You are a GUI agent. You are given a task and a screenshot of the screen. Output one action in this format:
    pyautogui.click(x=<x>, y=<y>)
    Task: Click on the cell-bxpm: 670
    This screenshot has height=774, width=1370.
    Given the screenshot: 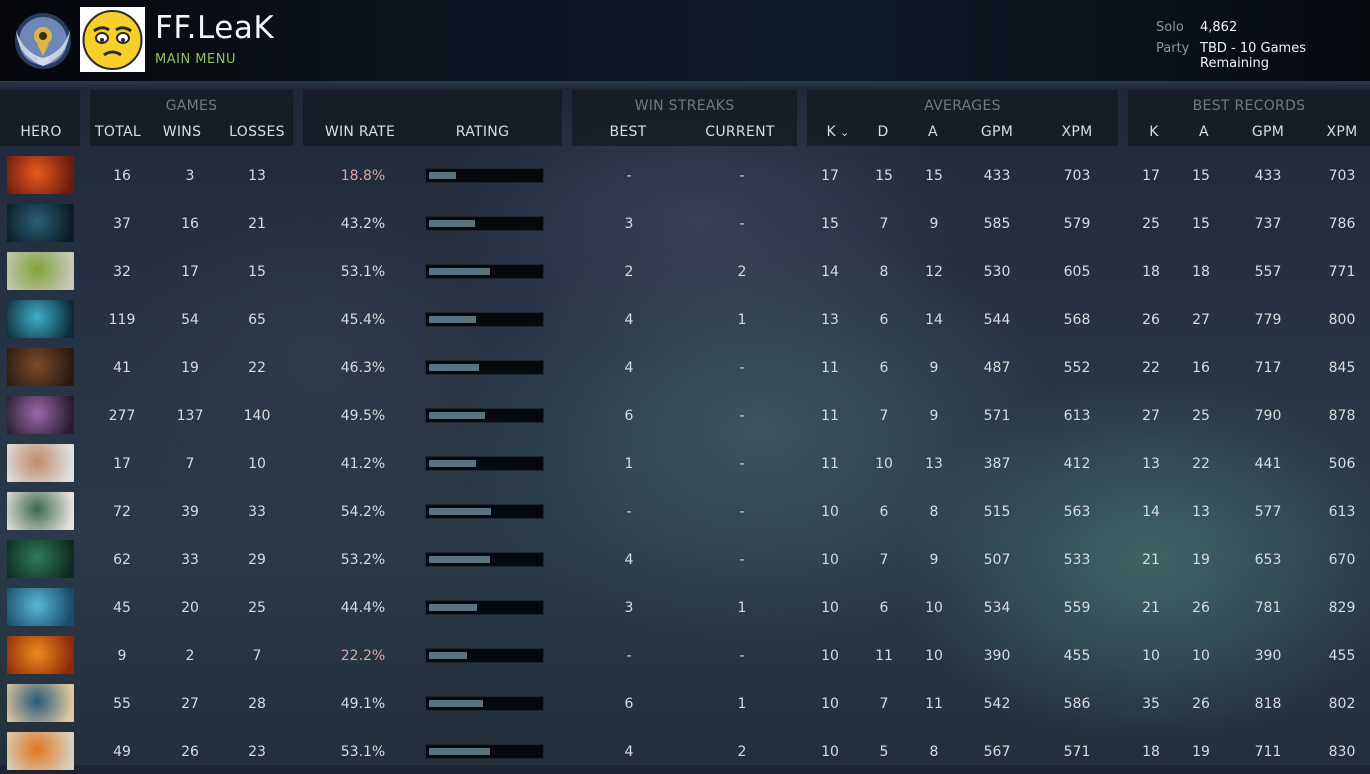 What is the action you would take?
    pyautogui.click(x=1342, y=560)
    